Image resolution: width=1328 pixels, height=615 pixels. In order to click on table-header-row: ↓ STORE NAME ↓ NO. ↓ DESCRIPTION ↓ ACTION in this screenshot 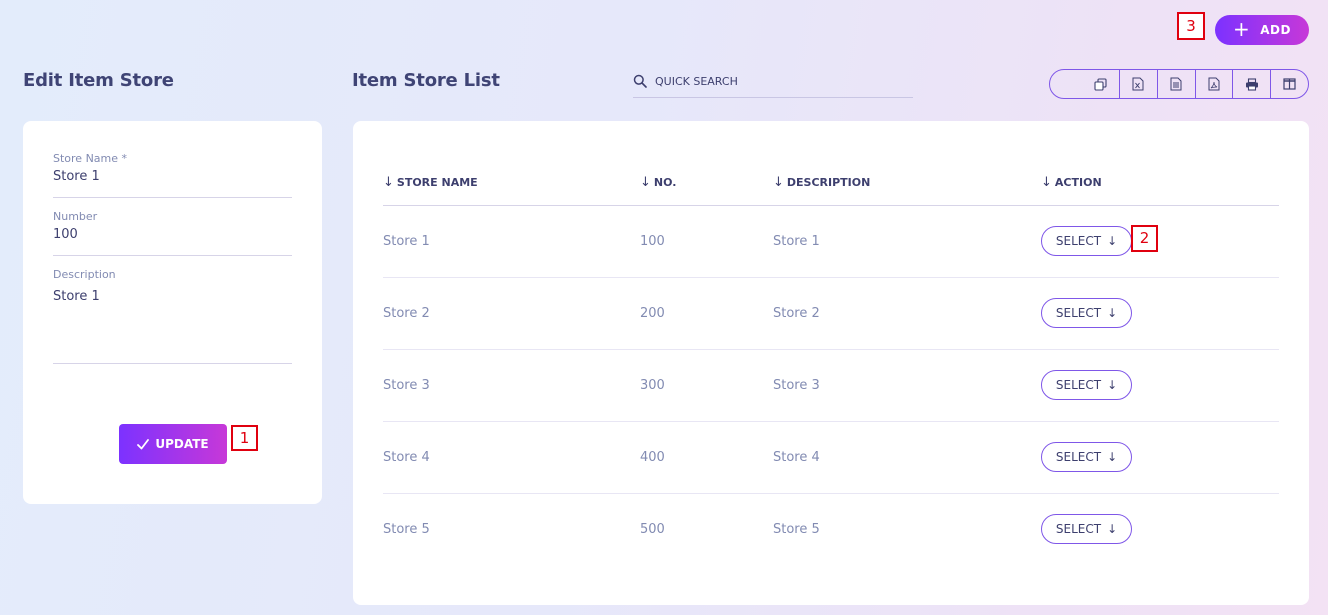, I will do `click(831, 183)`.